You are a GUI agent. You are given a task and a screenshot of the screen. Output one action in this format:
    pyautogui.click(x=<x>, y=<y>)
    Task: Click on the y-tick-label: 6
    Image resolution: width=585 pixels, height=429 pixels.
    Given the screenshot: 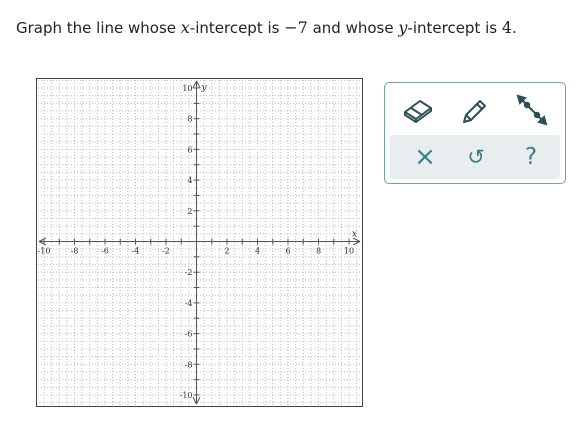 What is the action you would take?
    pyautogui.click(x=189, y=149)
    